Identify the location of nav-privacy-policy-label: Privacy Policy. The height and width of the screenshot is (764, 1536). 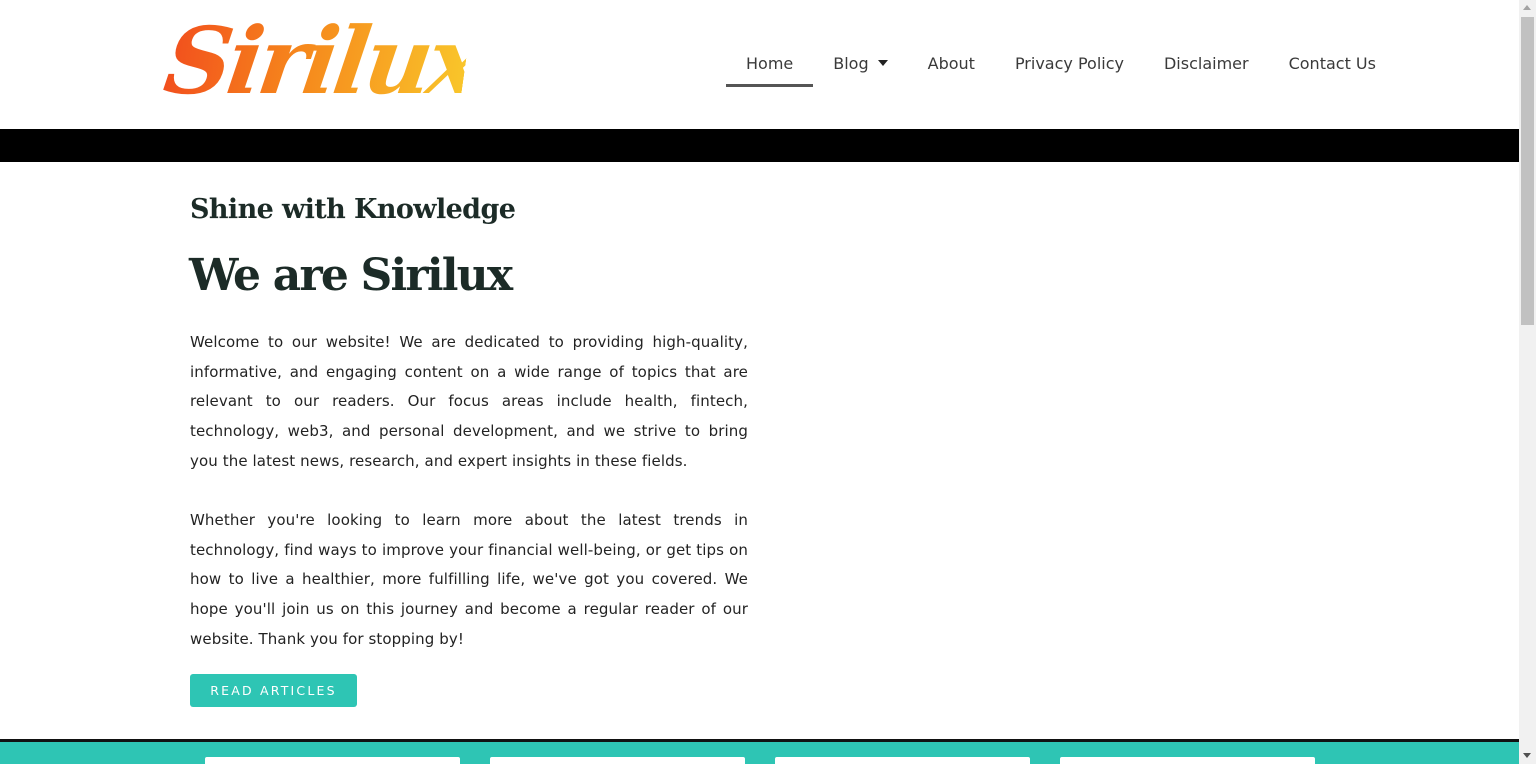
(1069, 63).